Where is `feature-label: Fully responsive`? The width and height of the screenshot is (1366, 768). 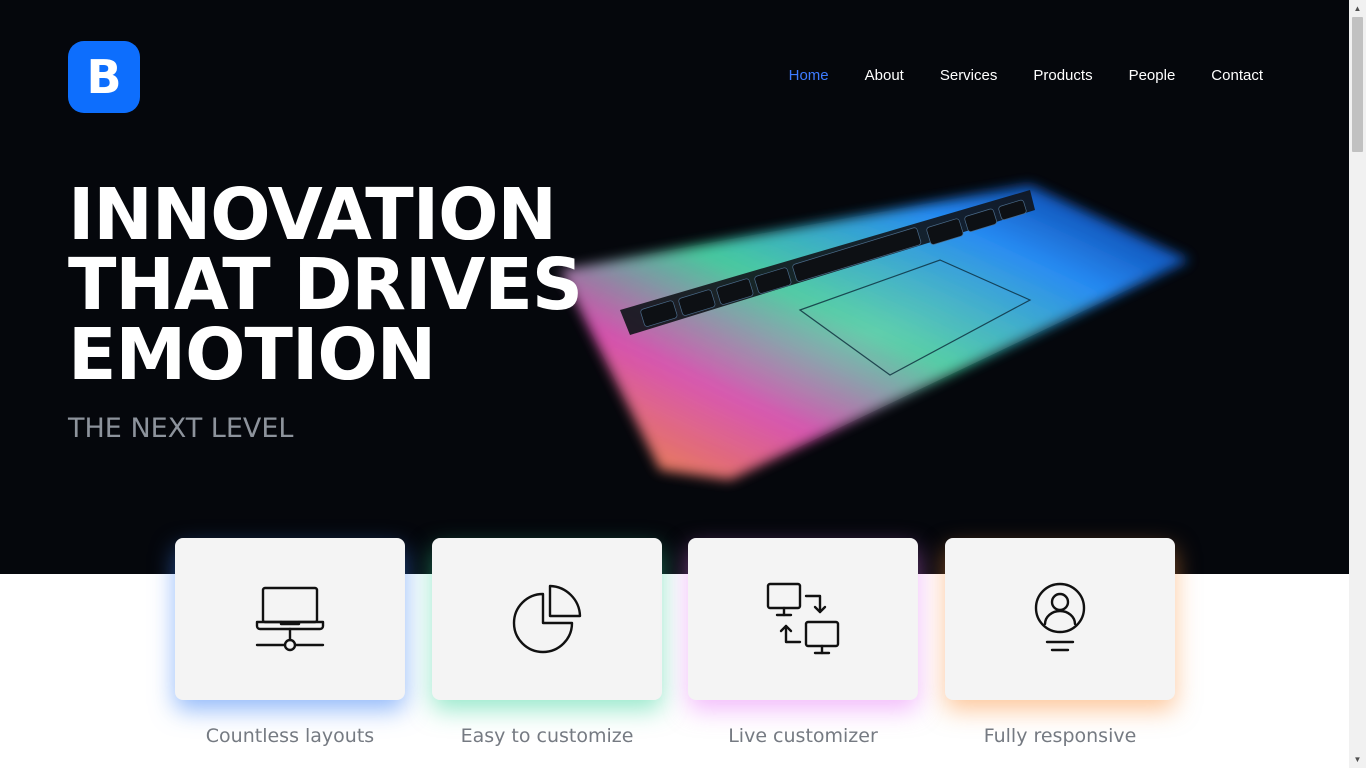
feature-label: Fully responsive is located at coordinates (1060, 736).